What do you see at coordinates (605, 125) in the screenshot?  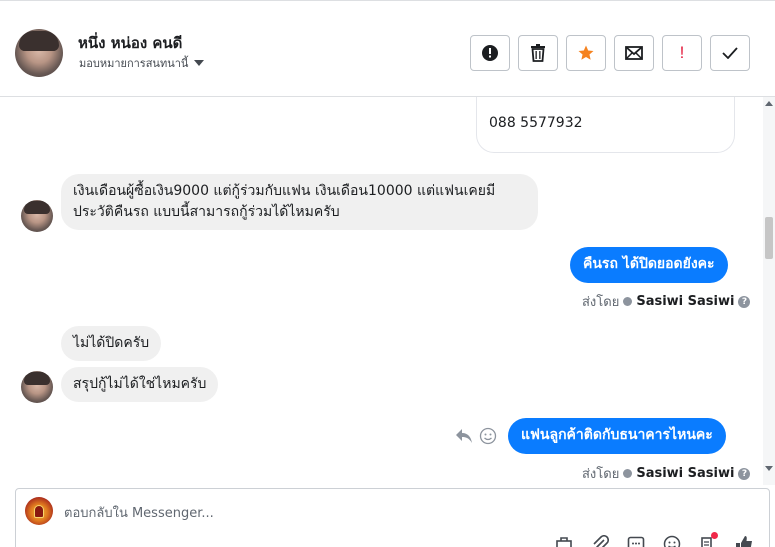 I see `phone-card-message: 088 5577932` at bounding box center [605, 125].